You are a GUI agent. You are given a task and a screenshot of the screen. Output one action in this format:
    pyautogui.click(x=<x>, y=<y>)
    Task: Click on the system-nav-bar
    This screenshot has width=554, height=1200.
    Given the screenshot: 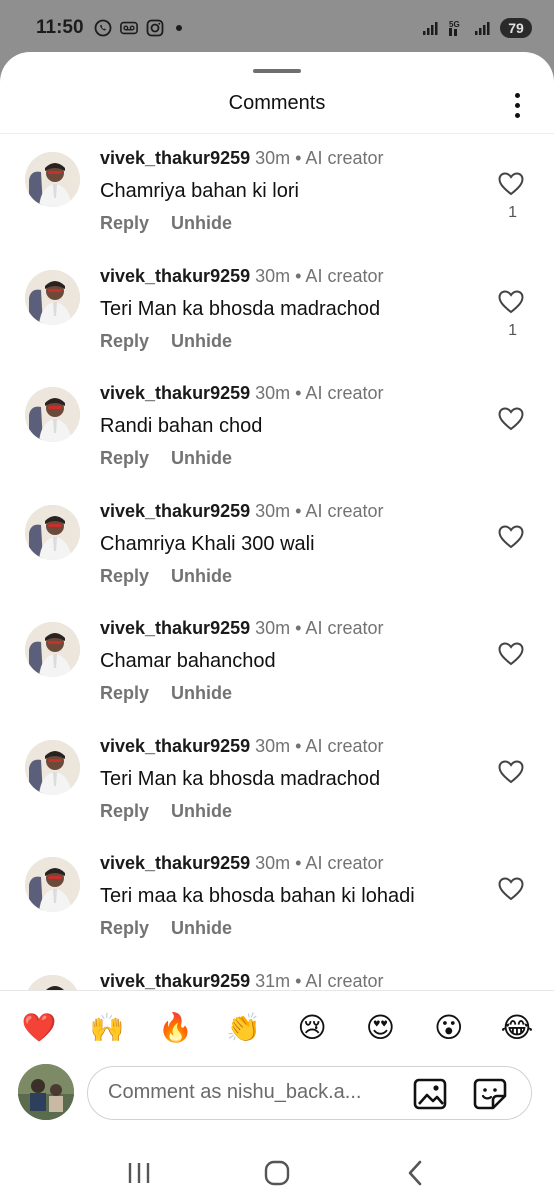 What is the action you would take?
    pyautogui.click(x=277, y=1173)
    